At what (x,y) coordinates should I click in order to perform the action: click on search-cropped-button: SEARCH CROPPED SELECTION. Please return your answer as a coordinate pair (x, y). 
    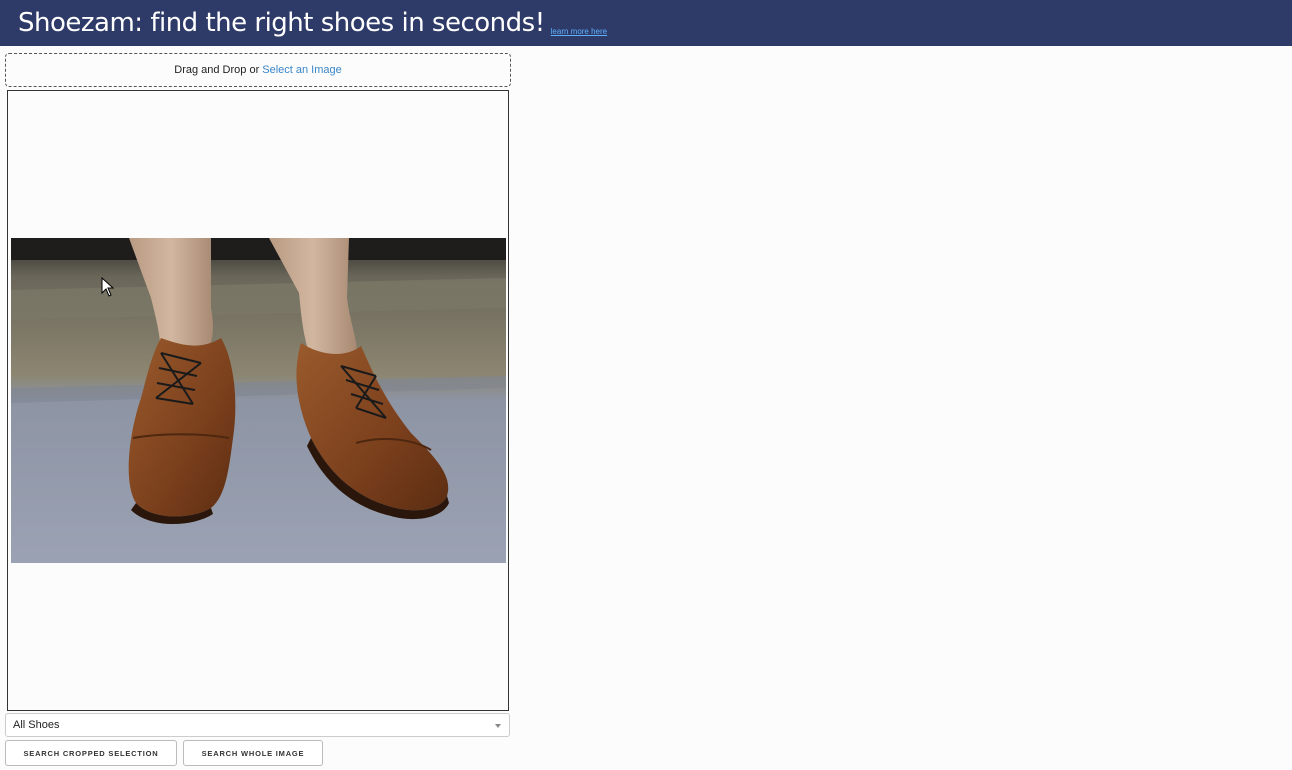
    Looking at the image, I should click on (91, 753).